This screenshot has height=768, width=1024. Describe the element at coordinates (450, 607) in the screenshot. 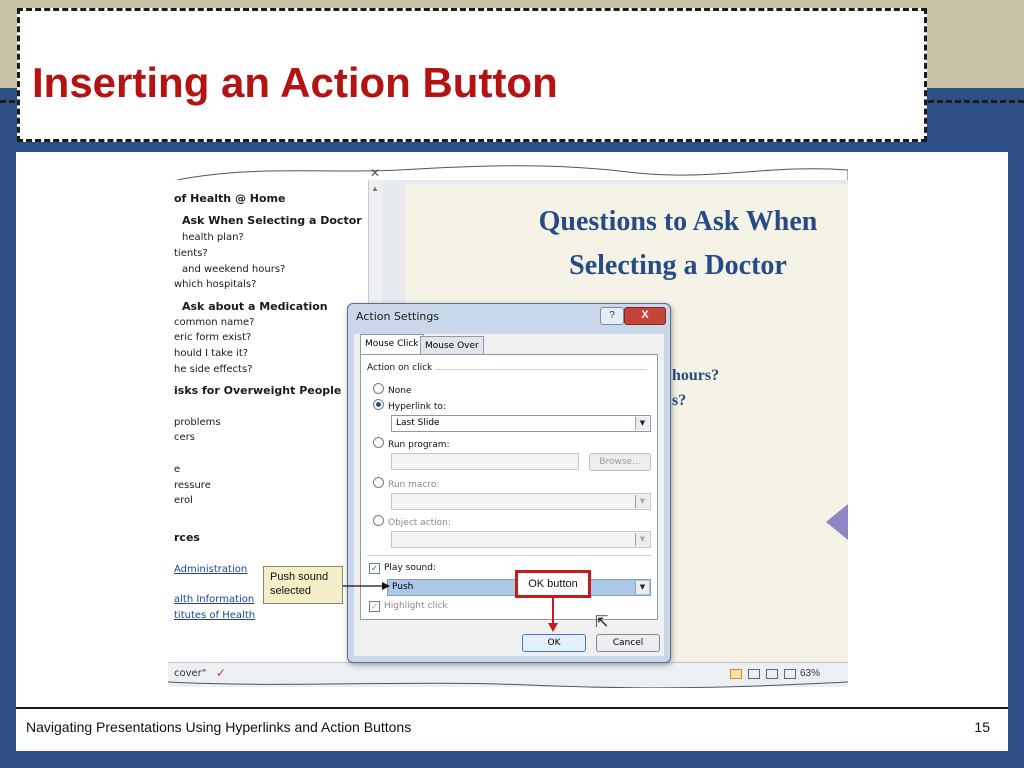

I see `annotation-arrows` at that location.